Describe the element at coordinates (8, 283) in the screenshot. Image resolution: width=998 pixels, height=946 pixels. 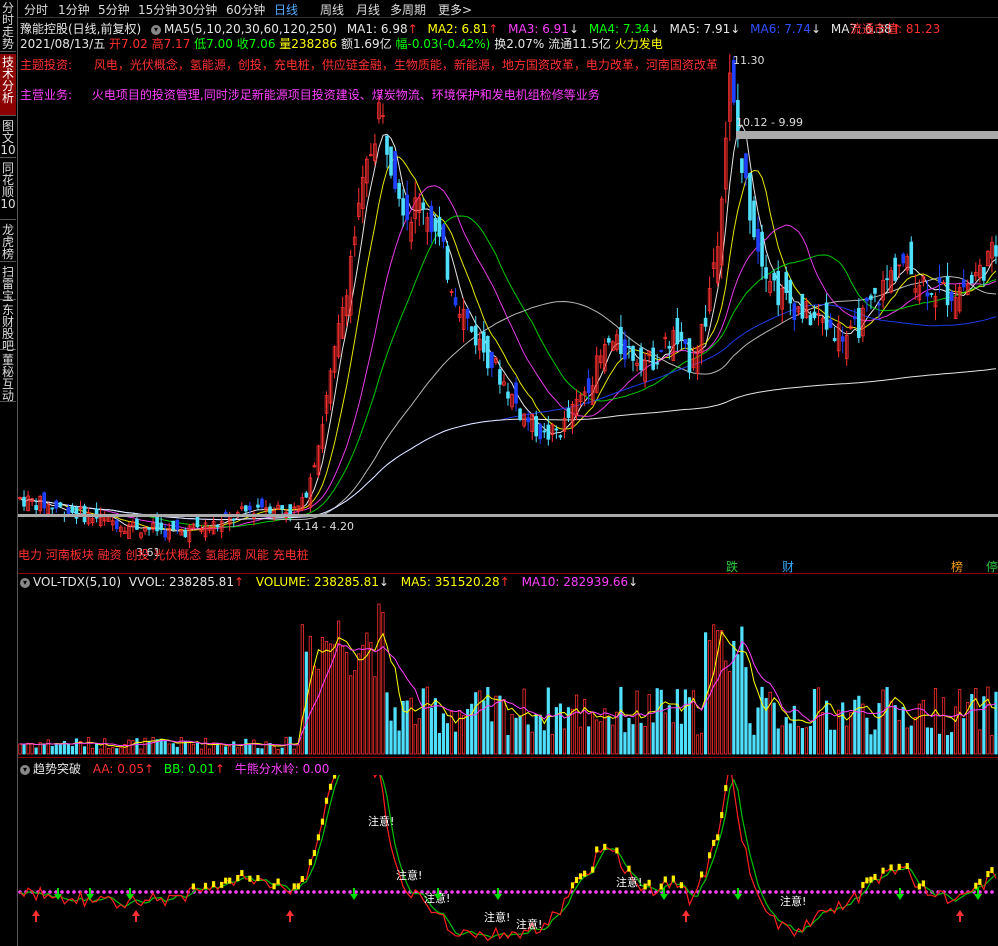
I see `sidebar-tab-5: 扫雷宝` at that location.